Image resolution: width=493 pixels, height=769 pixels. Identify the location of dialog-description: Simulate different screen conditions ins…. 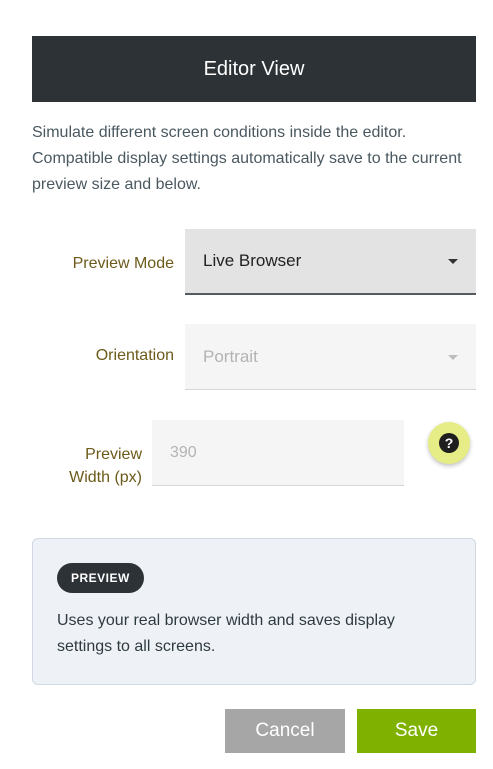
(247, 158).